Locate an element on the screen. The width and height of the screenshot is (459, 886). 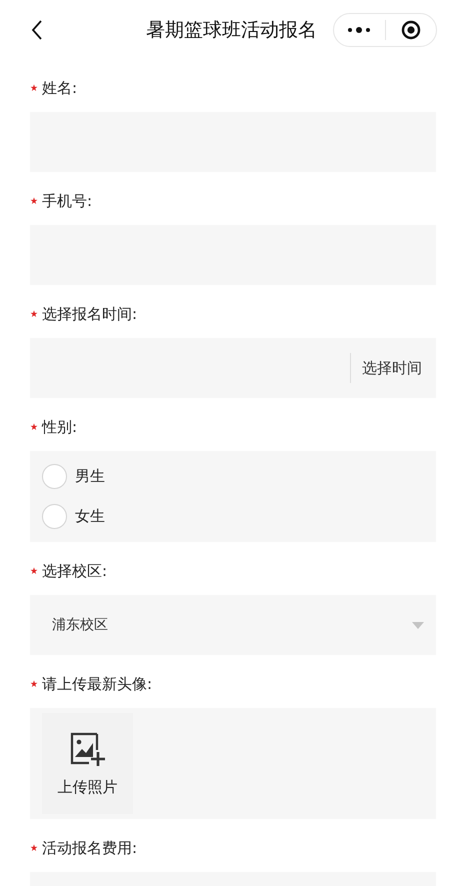
field-label: 活动报名费用: is located at coordinates (90, 848).